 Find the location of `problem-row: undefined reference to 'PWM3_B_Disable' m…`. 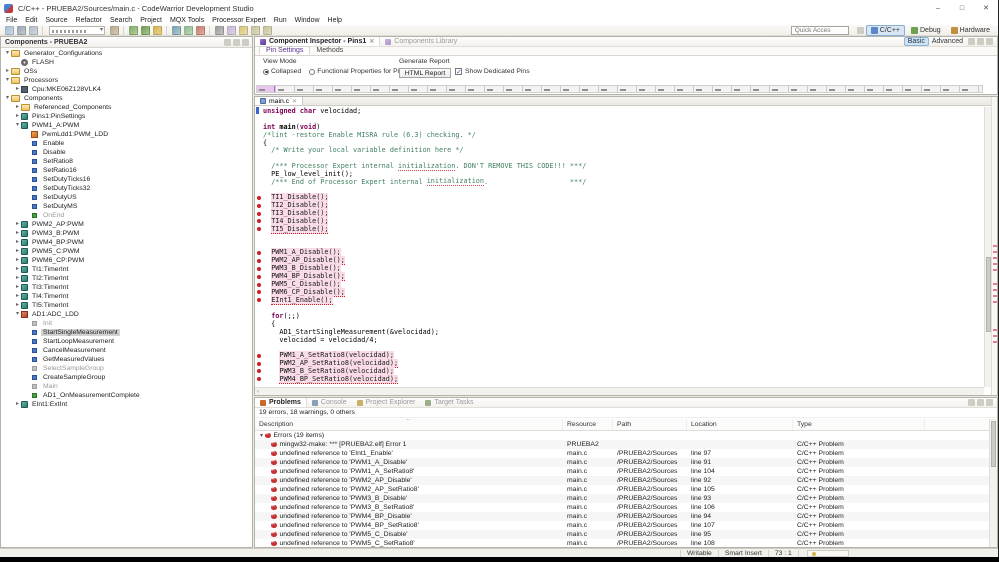

problem-row: undefined reference to 'PWM3_B_Disable' m… is located at coordinates (622, 498).